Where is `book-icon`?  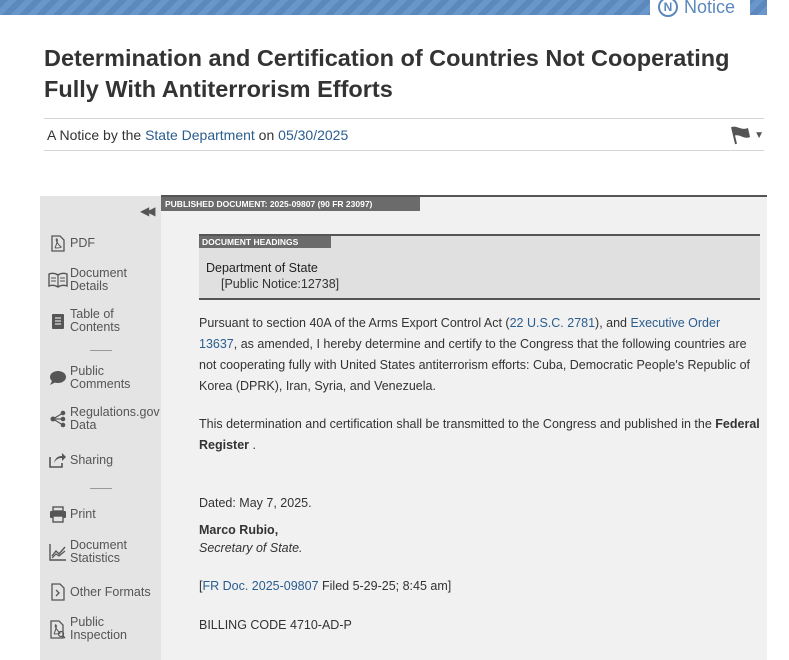 book-icon is located at coordinates (58, 280).